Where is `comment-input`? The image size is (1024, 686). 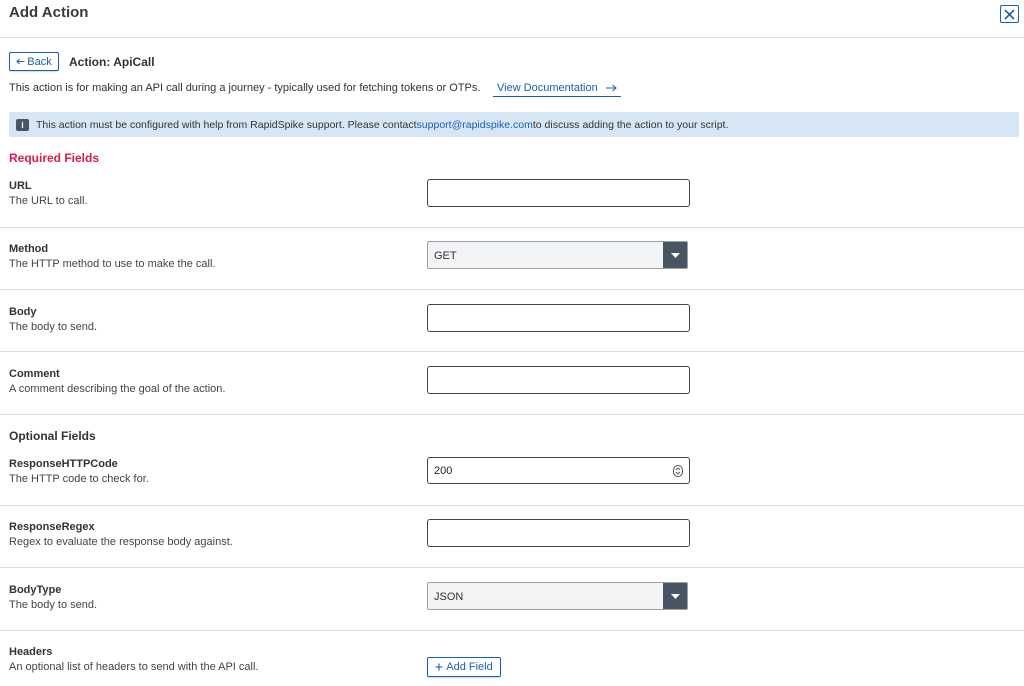 comment-input is located at coordinates (558, 380).